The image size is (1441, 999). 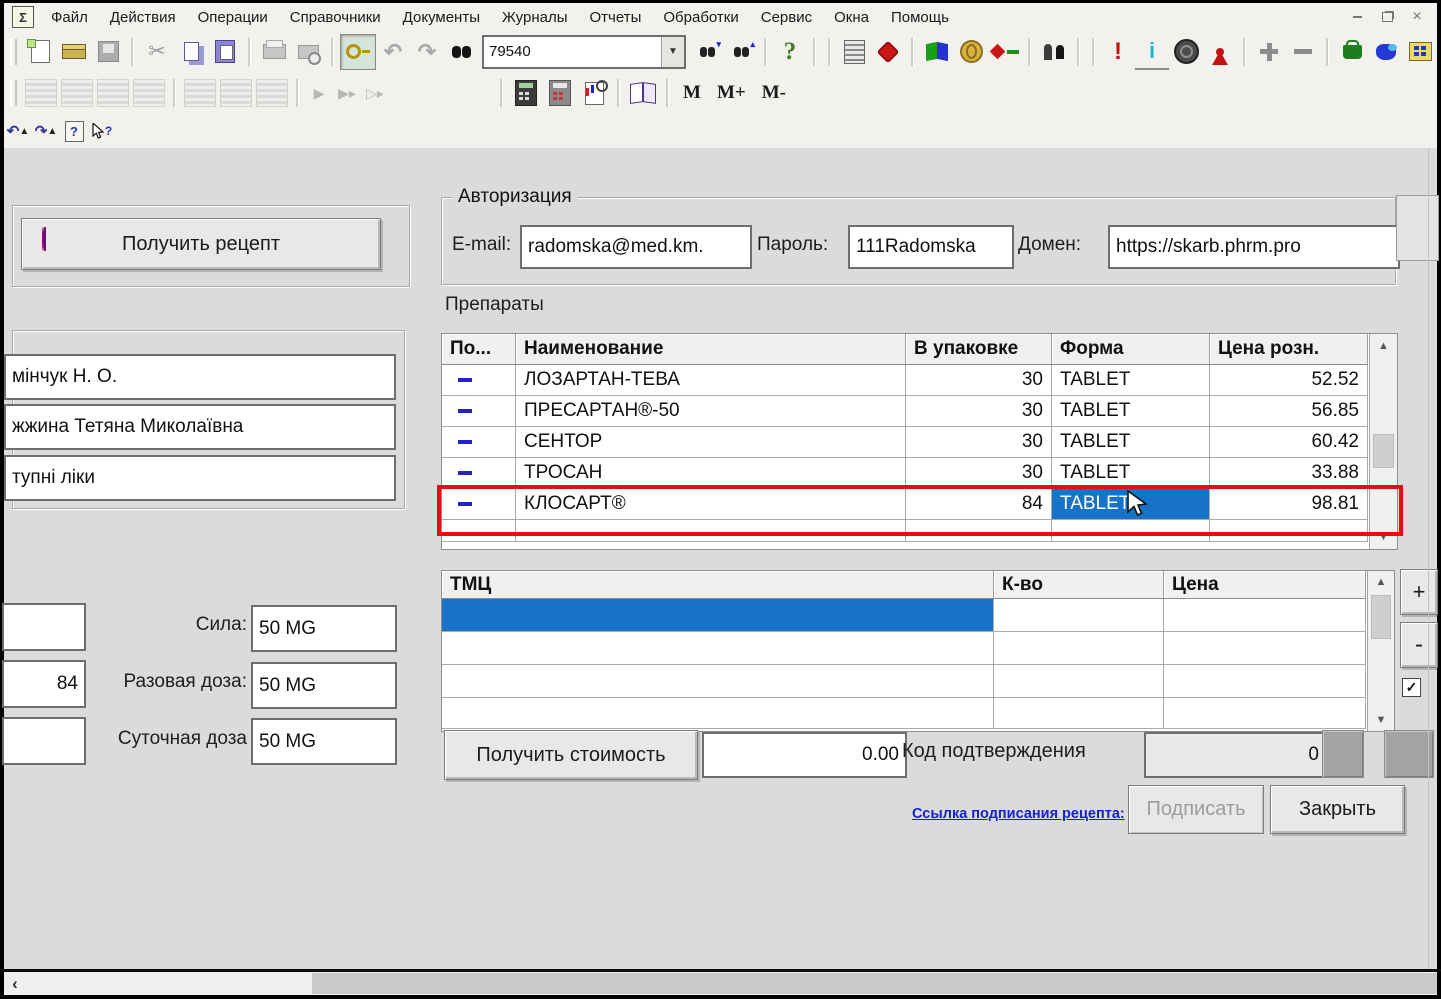 What do you see at coordinates (711, 349) in the screenshot?
I see `col-name: Наименование` at bounding box center [711, 349].